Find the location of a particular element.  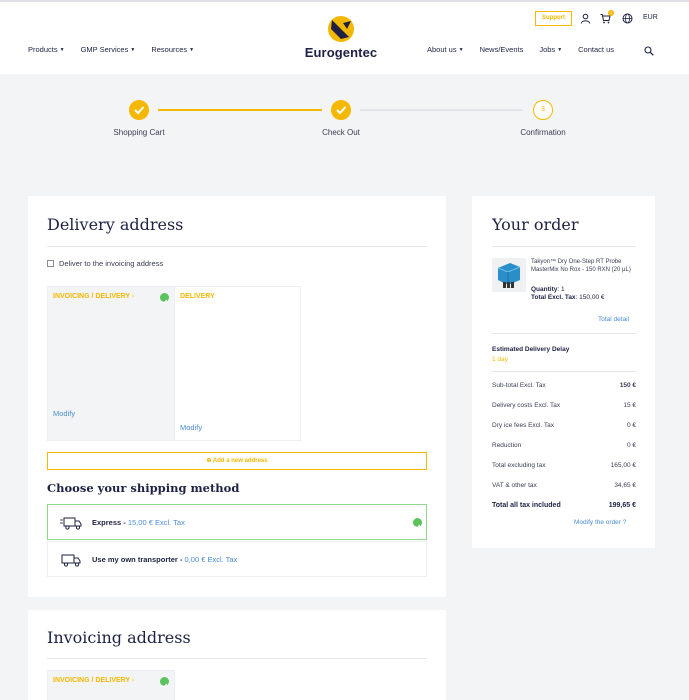

nav-resources: Resources ▼ is located at coordinates (172, 49).